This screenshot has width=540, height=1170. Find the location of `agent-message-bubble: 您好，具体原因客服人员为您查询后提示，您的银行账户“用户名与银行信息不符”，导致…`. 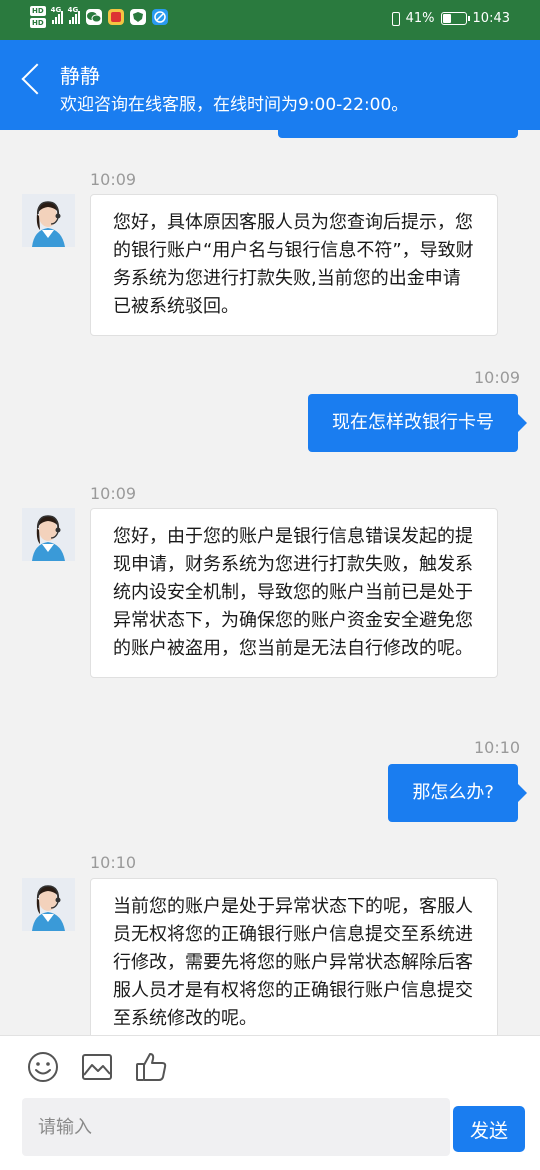

agent-message-bubble: 您好，具体原因客服人员为您查询后提示，您的银行账户“用户名与银行信息不符”，导致… is located at coordinates (294, 265).